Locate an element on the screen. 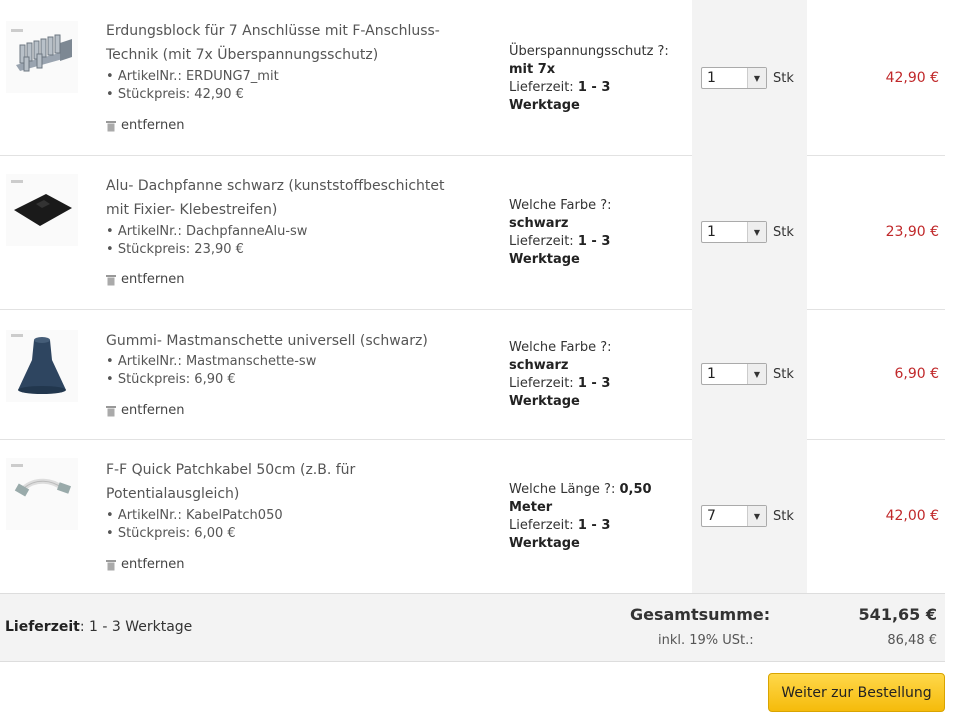 The height and width of the screenshot is (720, 957). product-name-line: F-F Quick Patchkabel 50cm (z.B. für is located at coordinates (231, 470).